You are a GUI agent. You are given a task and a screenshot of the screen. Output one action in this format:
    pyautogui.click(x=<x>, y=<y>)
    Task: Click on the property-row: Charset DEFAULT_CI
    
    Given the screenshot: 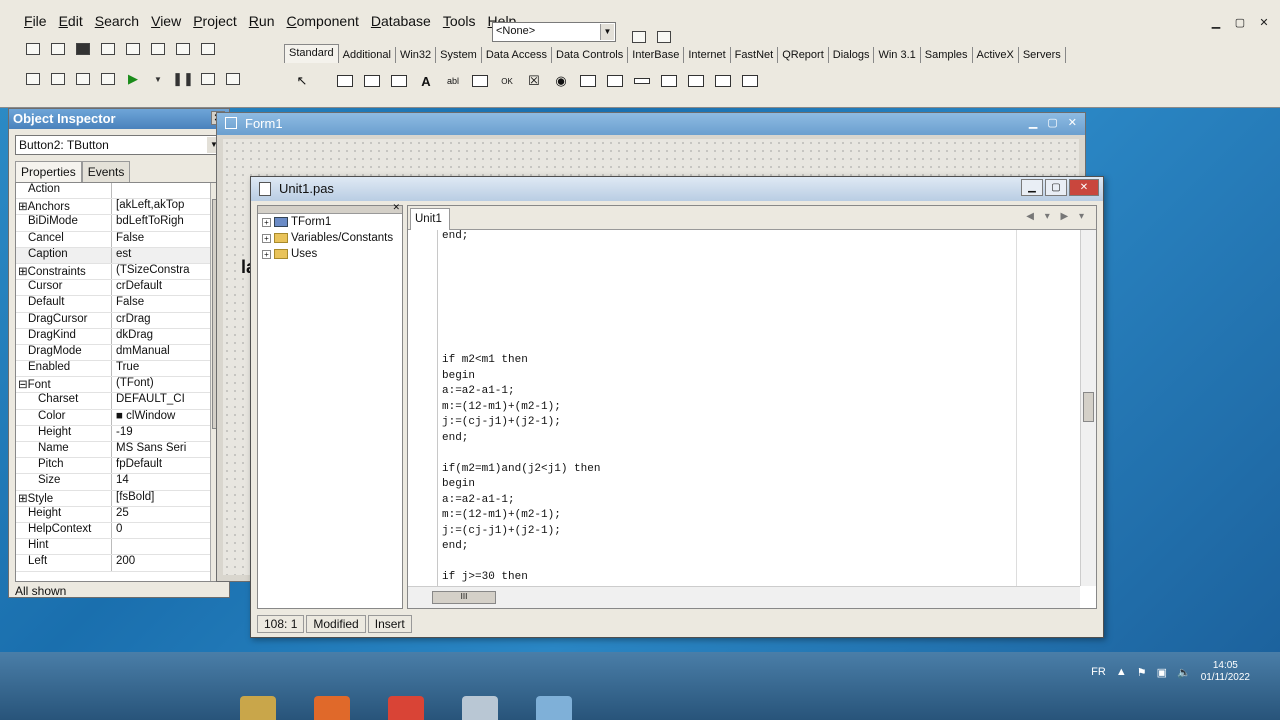 What is the action you would take?
    pyautogui.click(x=119, y=401)
    